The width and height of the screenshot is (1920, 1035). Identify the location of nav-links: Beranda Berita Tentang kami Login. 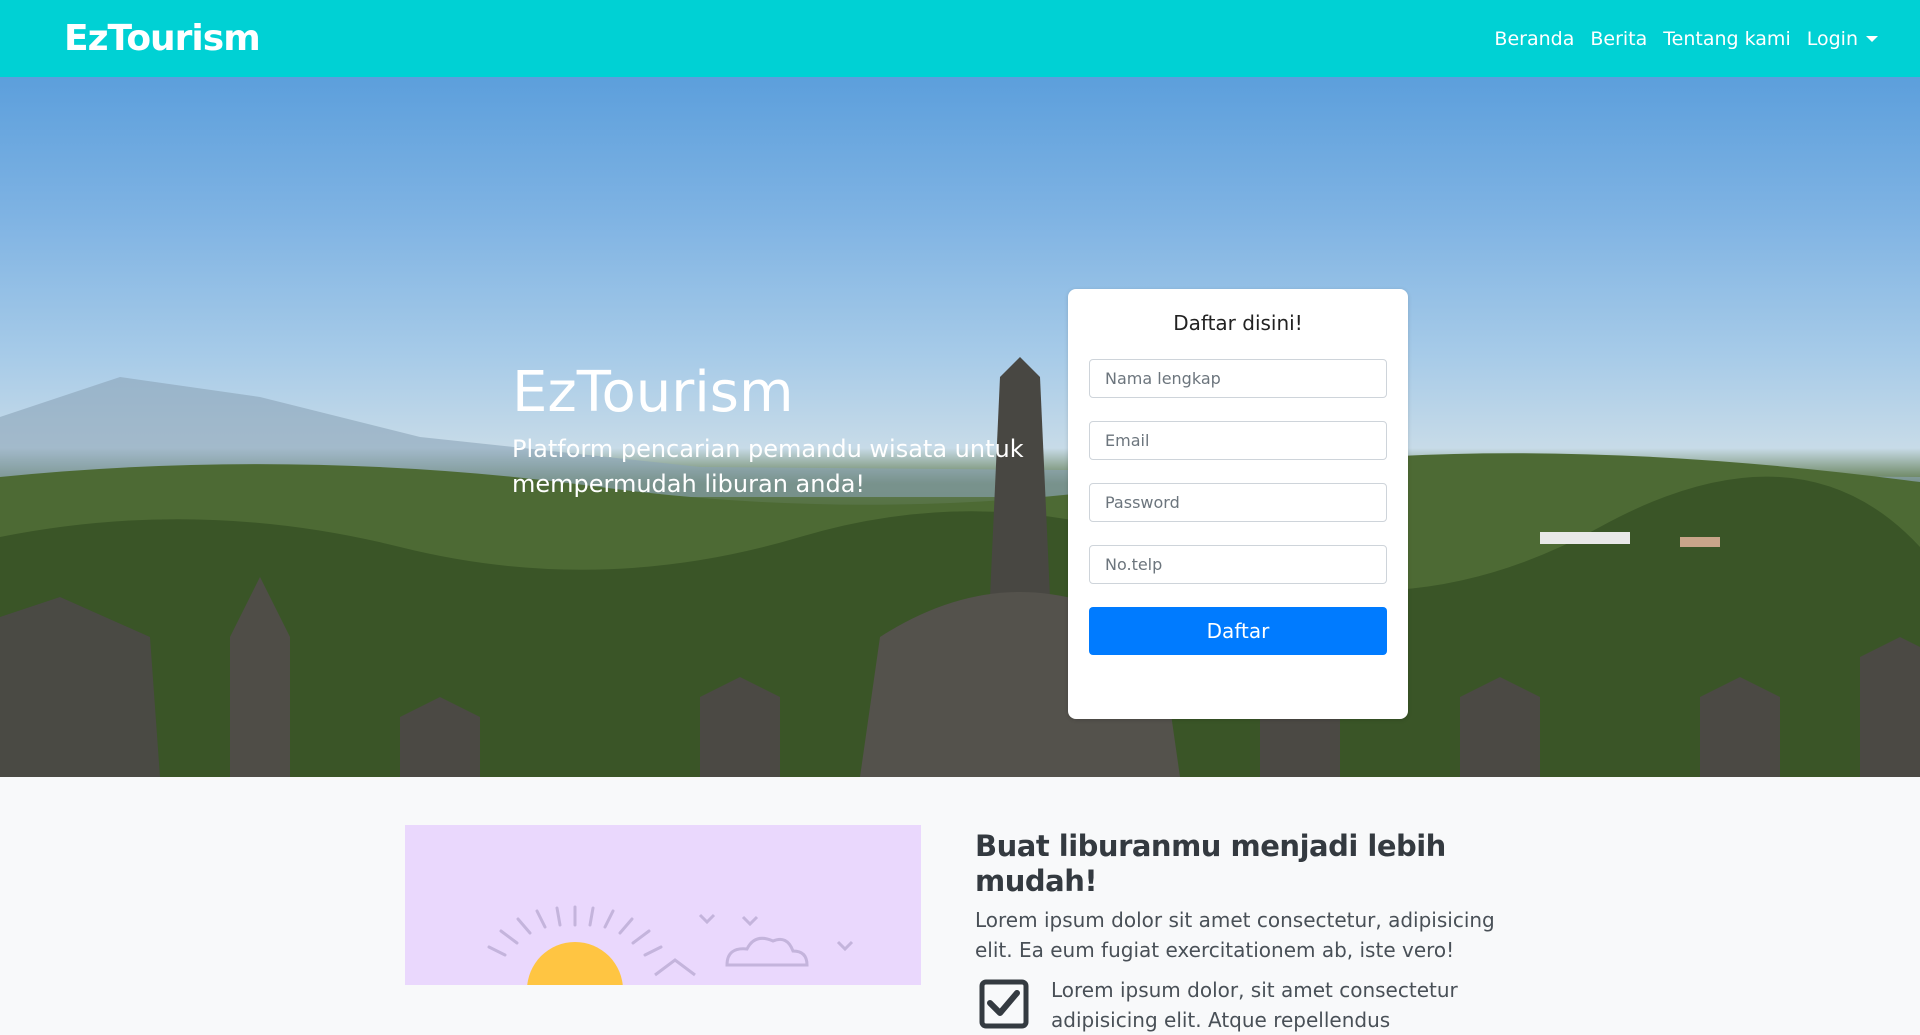
(1686, 39).